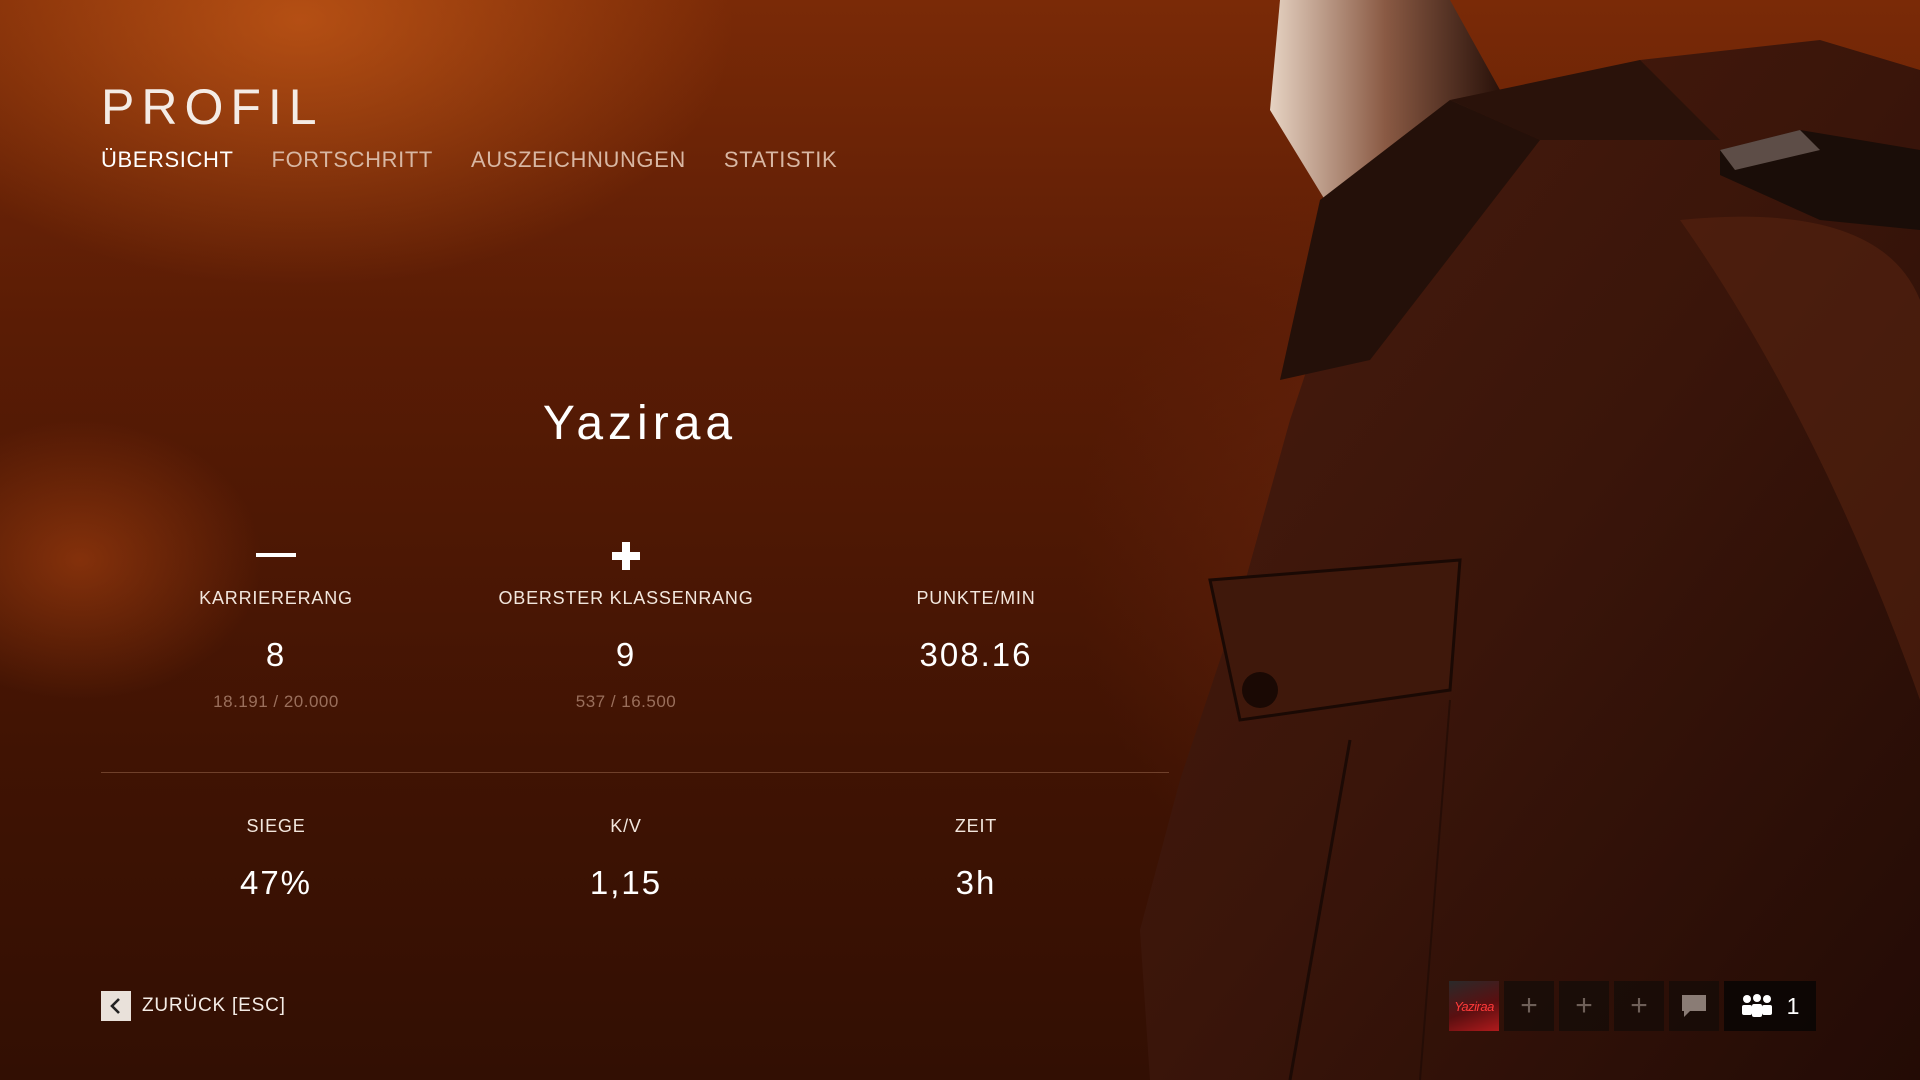  What do you see at coordinates (976, 598) in the screenshot?
I see `stat-label: PUNKTE/MIN` at bounding box center [976, 598].